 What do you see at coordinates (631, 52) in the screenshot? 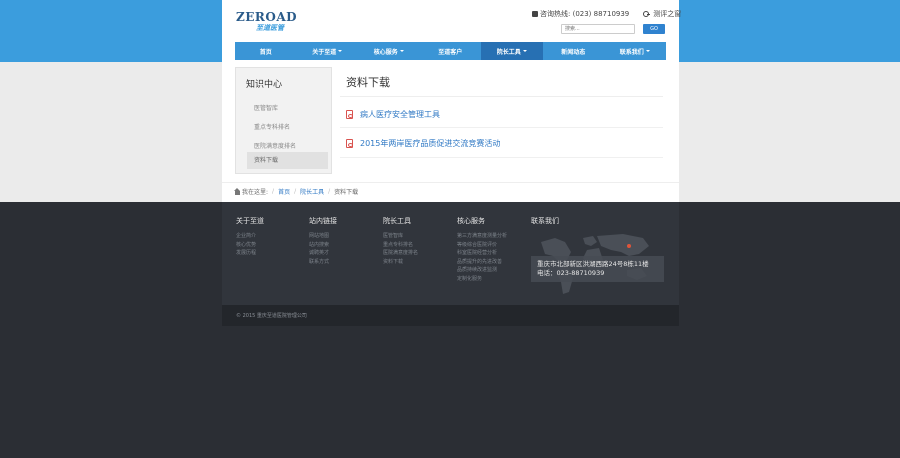
I see `nav-item-label: 联系我们` at bounding box center [631, 52].